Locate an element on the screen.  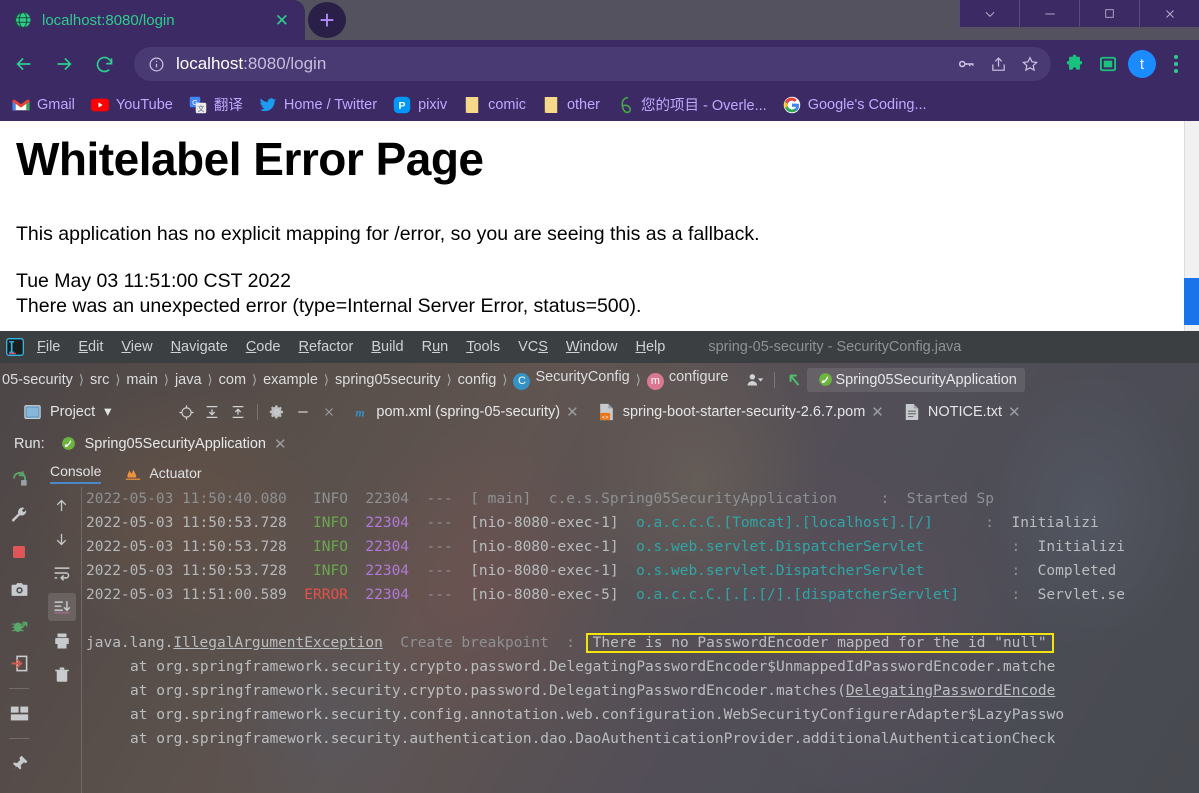
kebab-menu-icon is located at coordinates (1176, 64).